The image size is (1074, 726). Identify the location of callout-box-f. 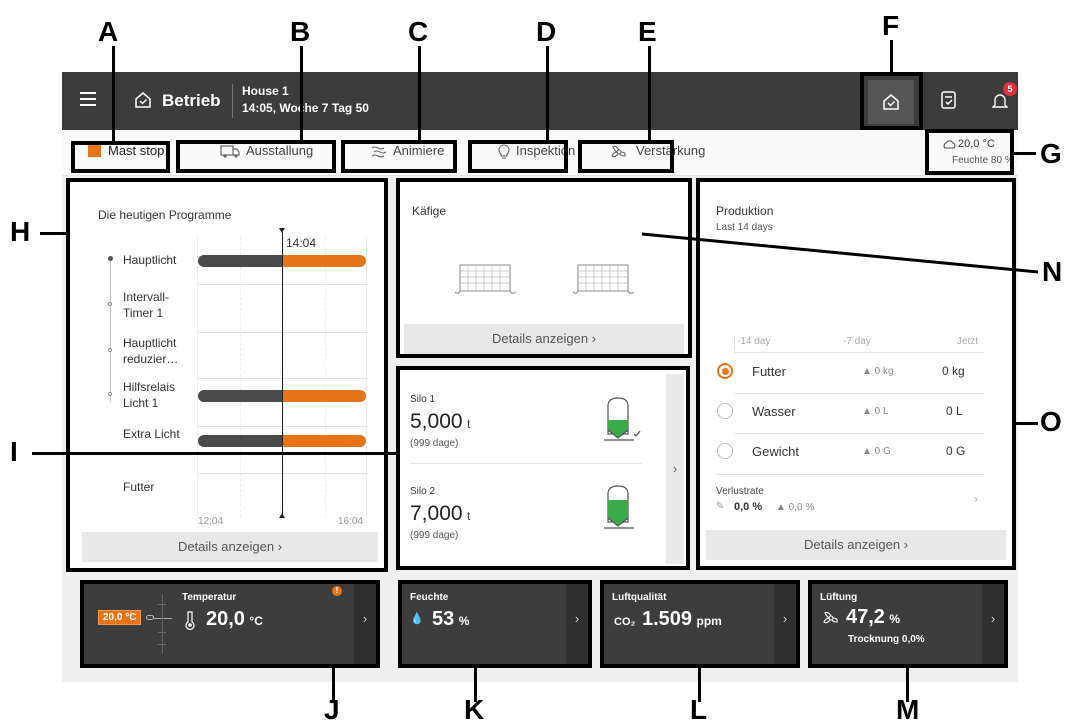
(891, 101).